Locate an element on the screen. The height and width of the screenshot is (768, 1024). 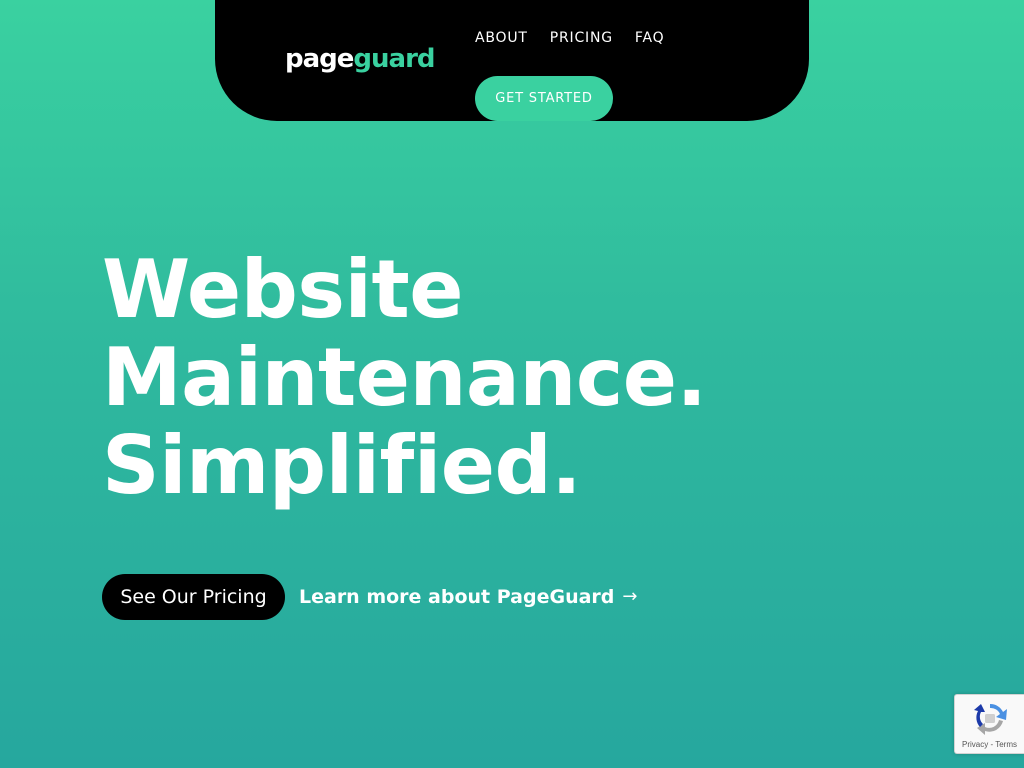
see-our-pricing-button: See Our Pricing is located at coordinates (193, 597).